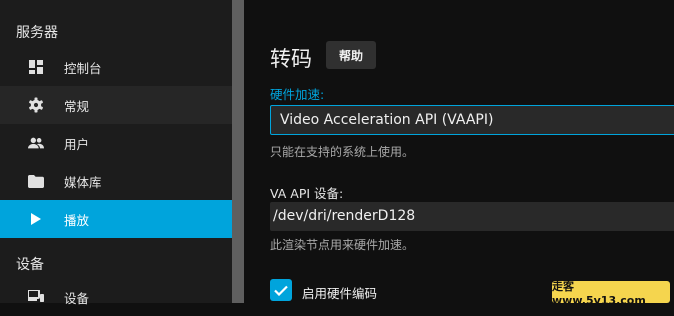 This screenshot has width=674, height=316. I want to click on play-icon, so click(36, 219).